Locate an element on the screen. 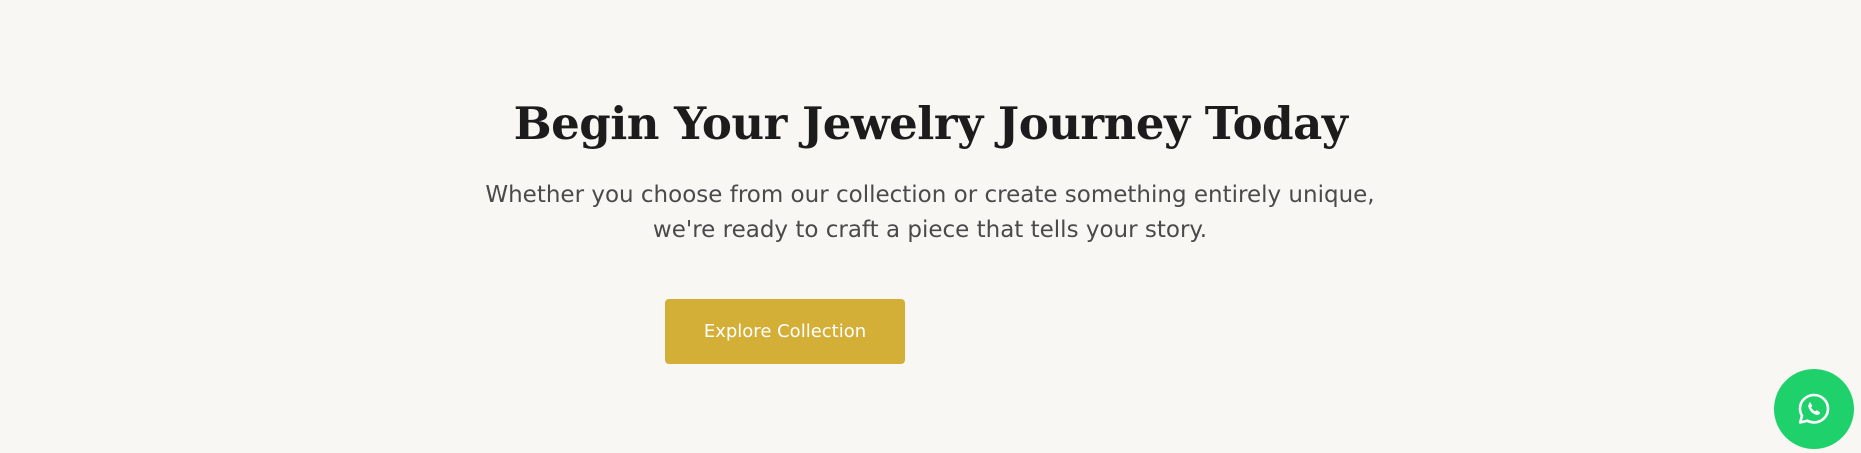 Image resolution: width=1861 pixels, height=453 pixels. explore-collection-button: Explore Collection is located at coordinates (785, 331).